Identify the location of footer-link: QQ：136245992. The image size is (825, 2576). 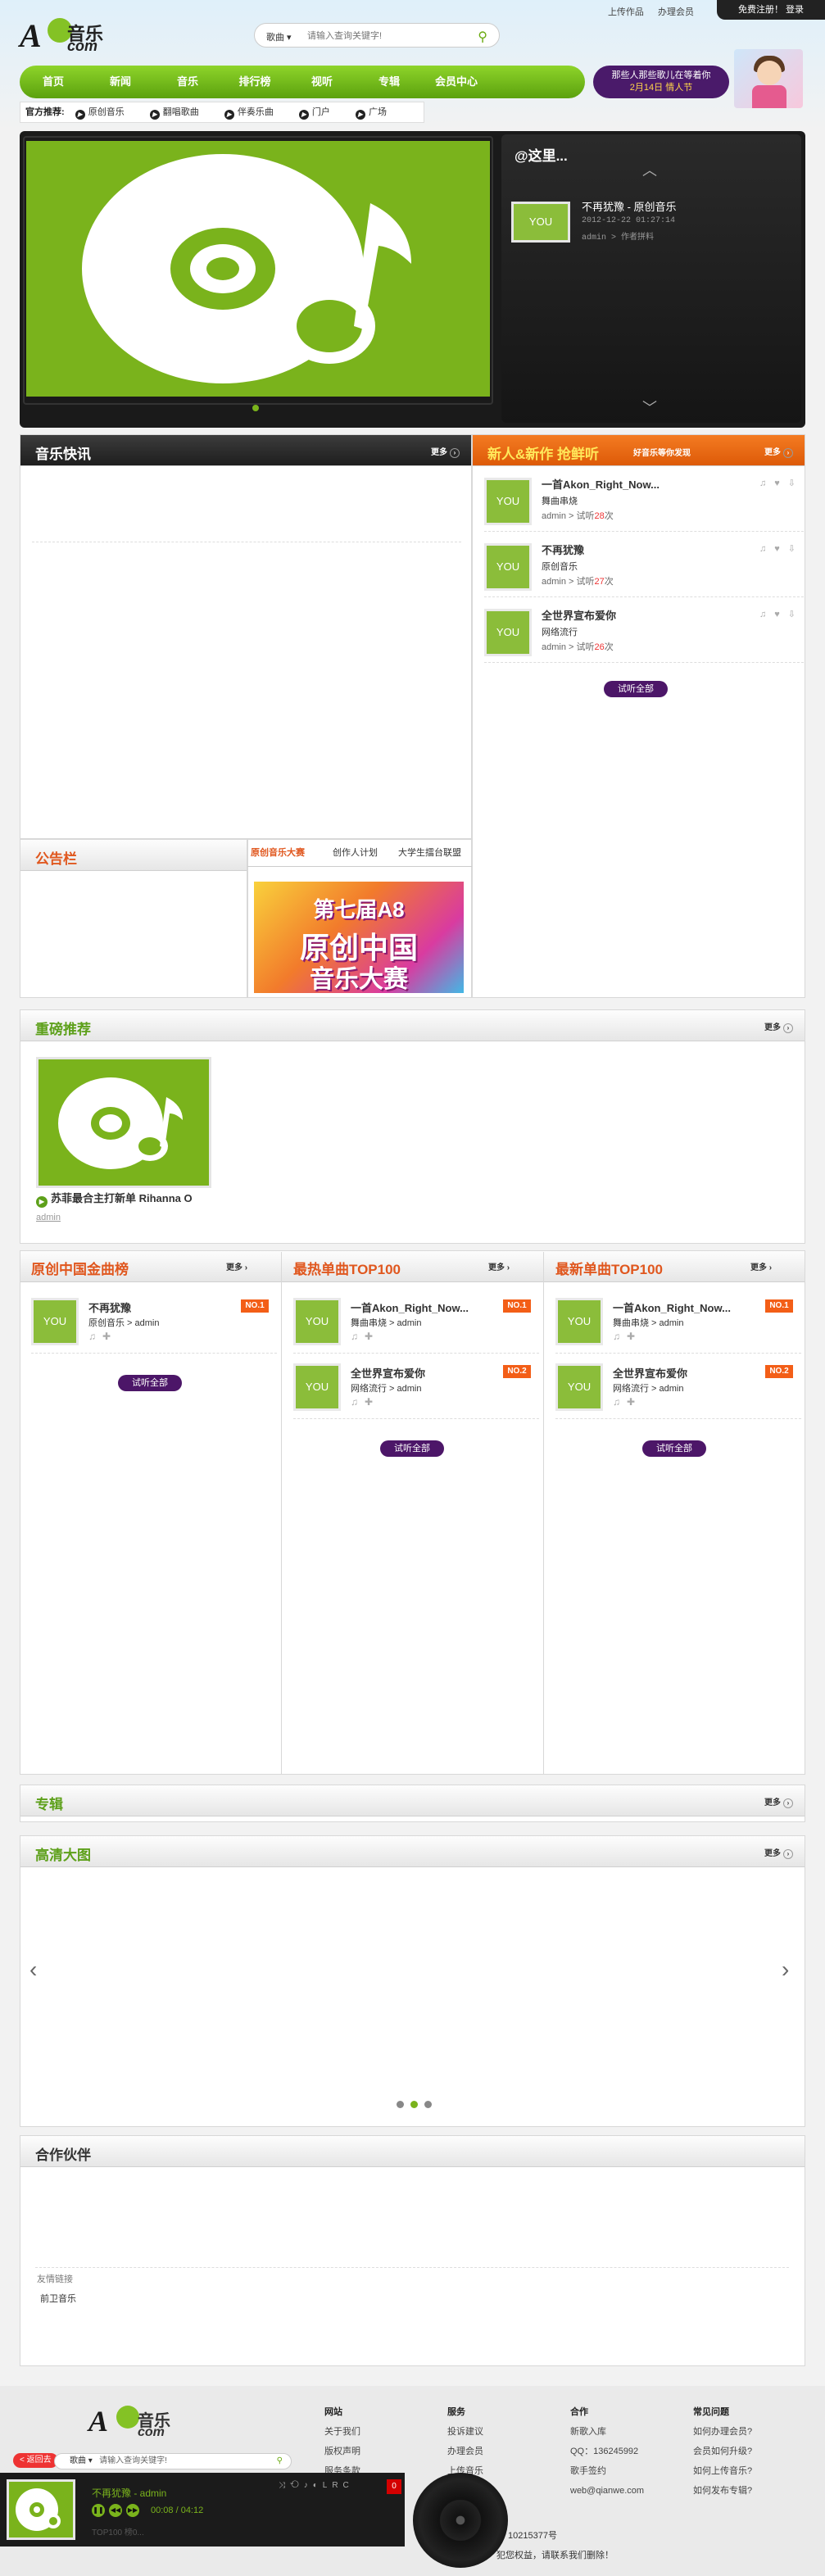
(607, 2451).